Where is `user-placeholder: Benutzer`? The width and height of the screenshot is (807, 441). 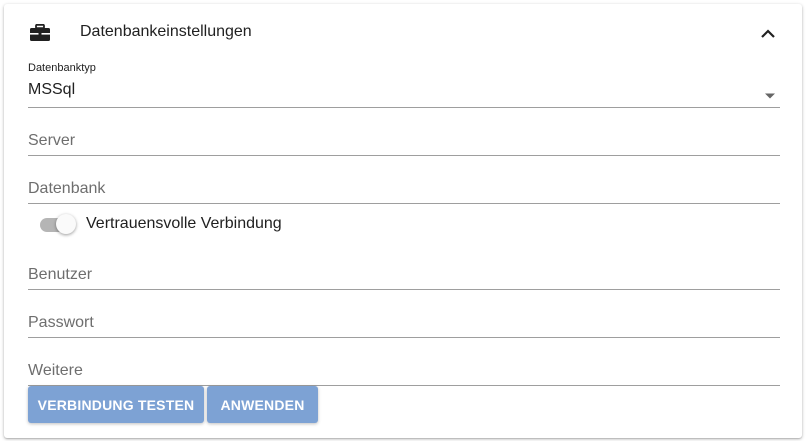
user-placeholder: Benutzer is located at coordinates (60, 274).